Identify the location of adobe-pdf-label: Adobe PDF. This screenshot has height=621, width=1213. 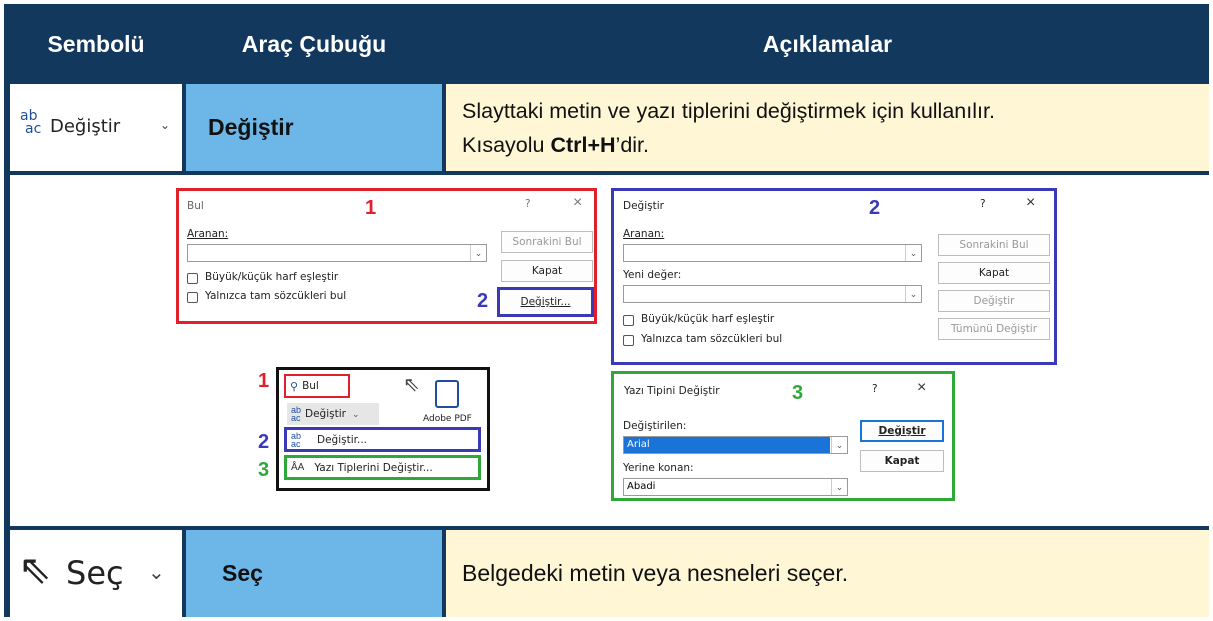
(447, 419).